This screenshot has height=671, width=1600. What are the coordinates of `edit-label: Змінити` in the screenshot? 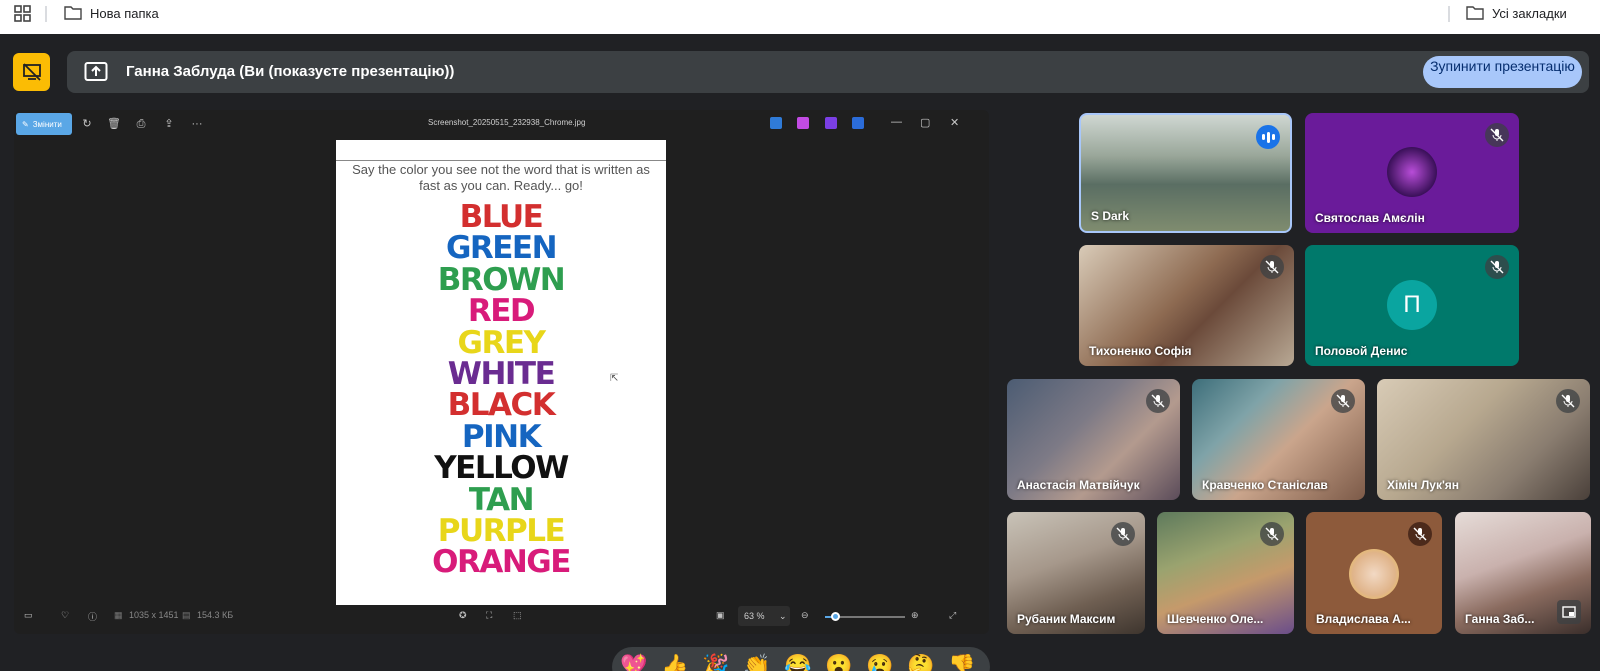 It's located at (47, 124).